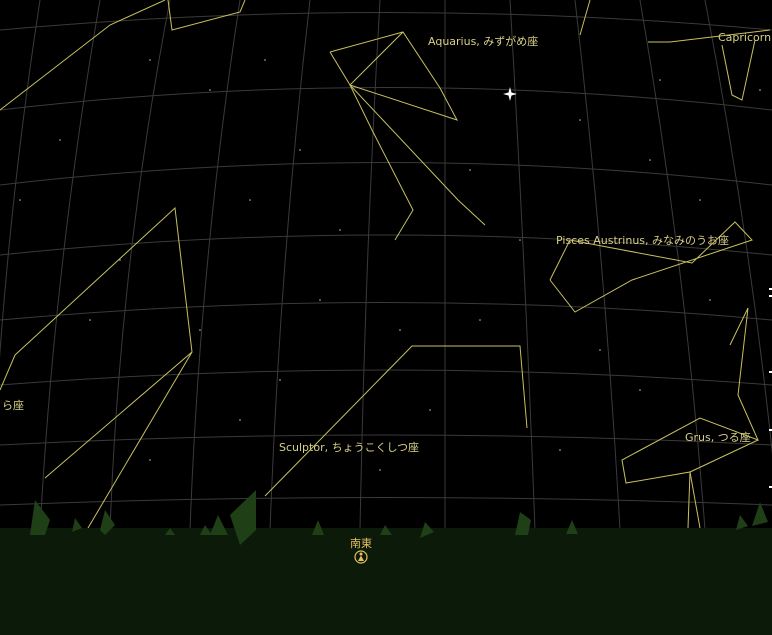  Describe the element at coordinates (642, 240) in the screenshot. I see `label-piscis-austrinus: Pisces Austrinus, みなみのうお座` at that location.